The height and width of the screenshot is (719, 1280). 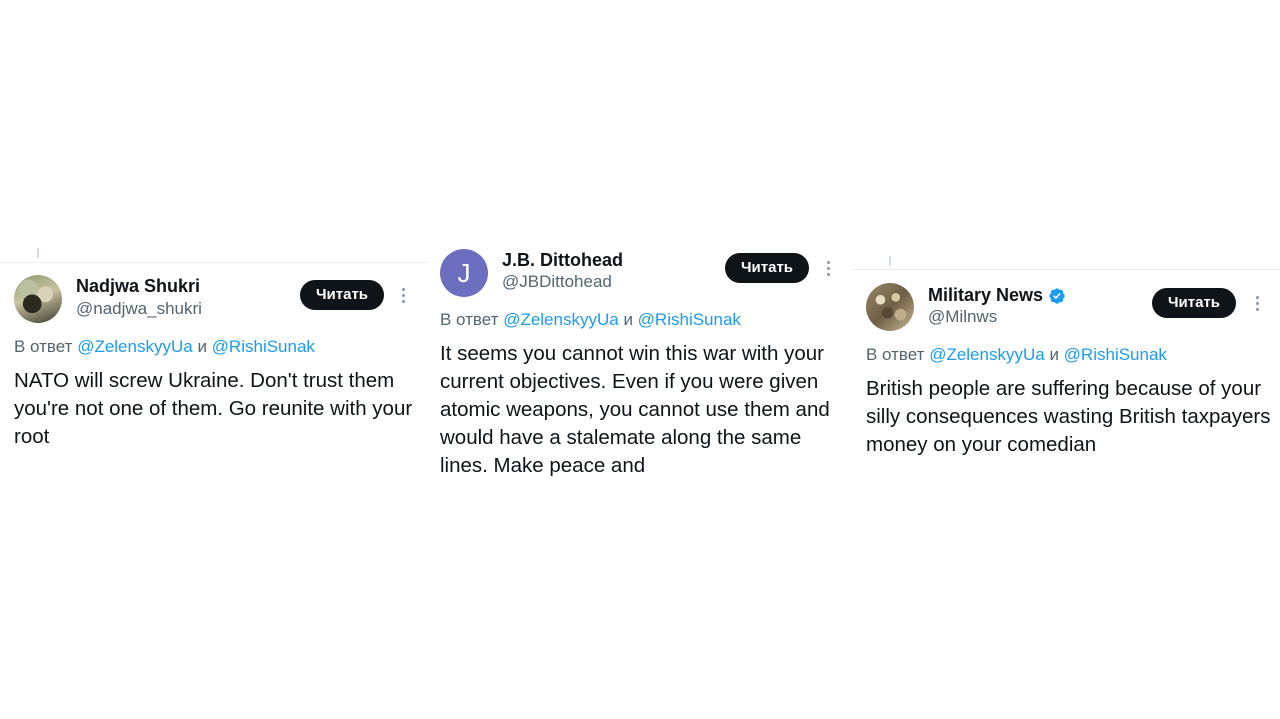 What do you see at coordinates (985, 295) in the screenshot?
I see `user-name-text: Military News` at bounding box center [985, 295].